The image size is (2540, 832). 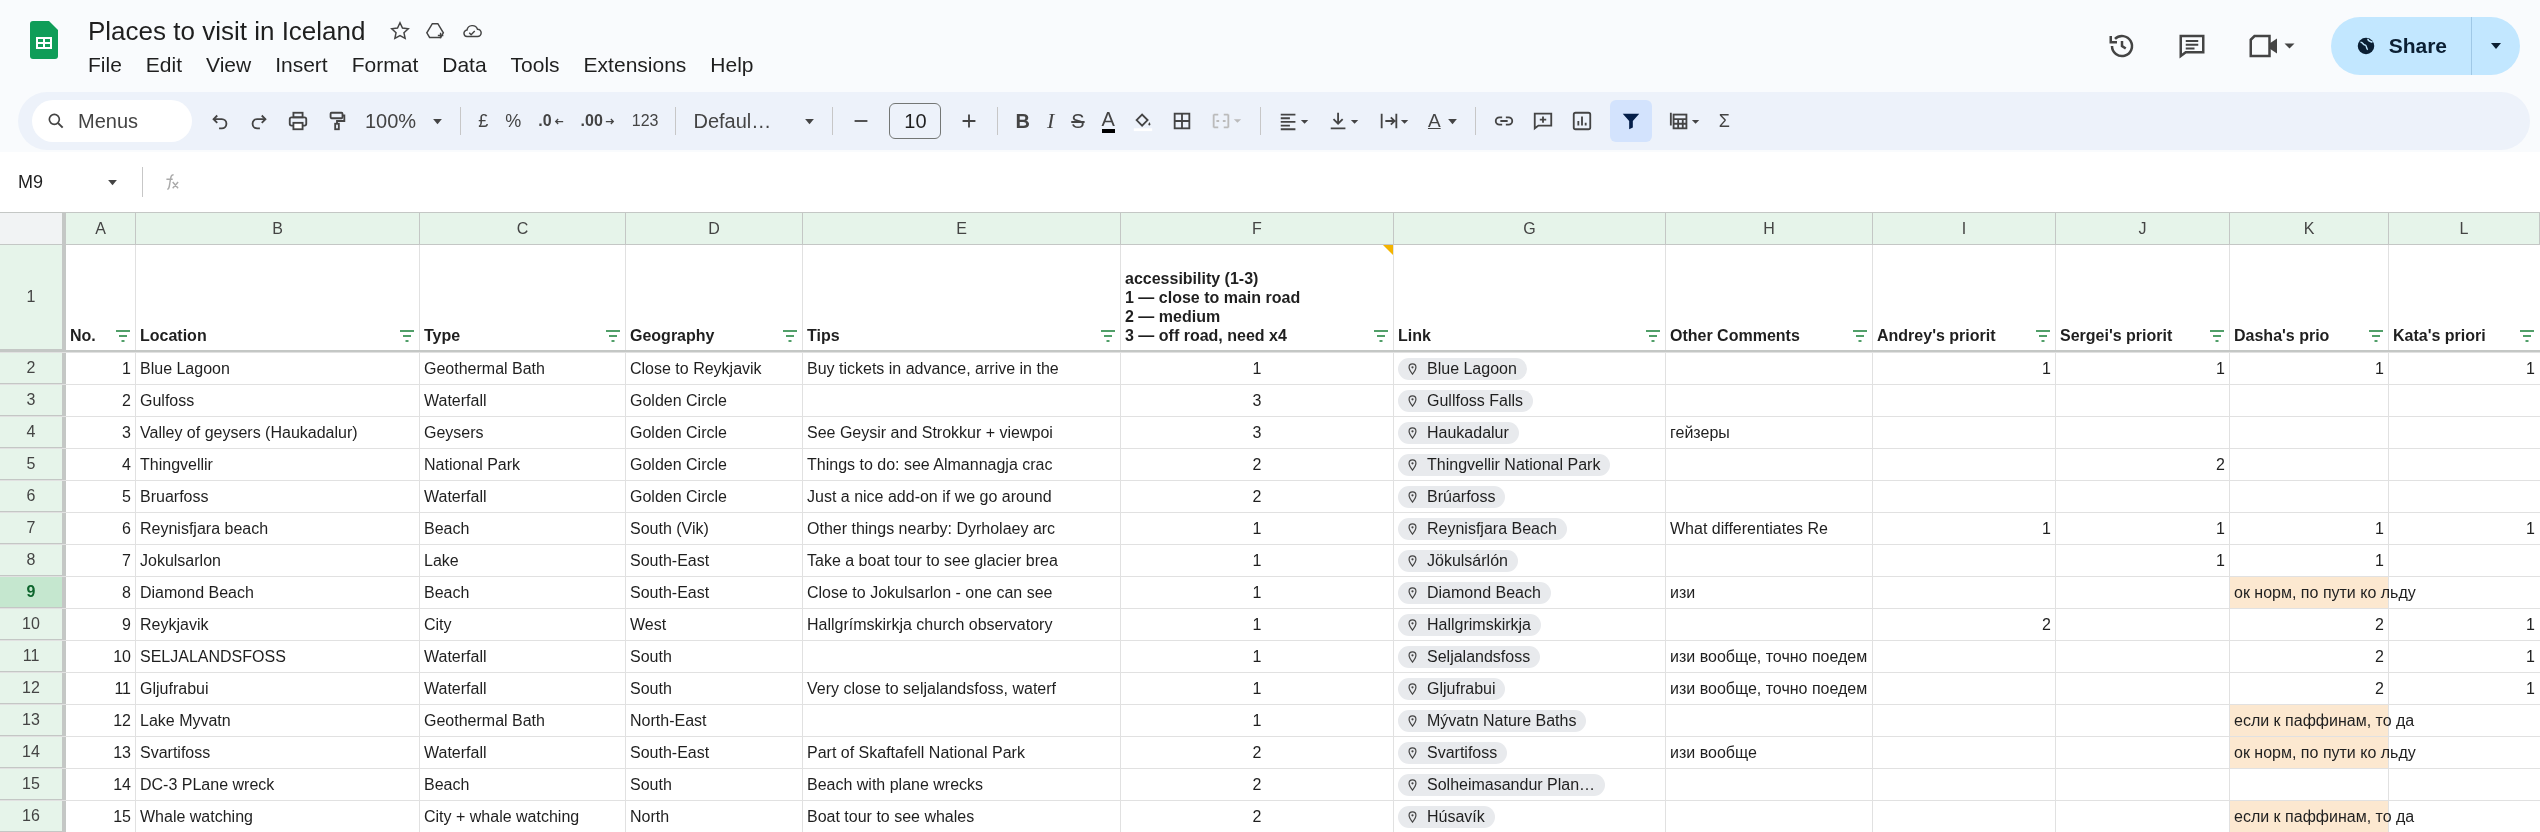 What do you see at coordinates (1108, 121) in the screenshot?
I see `text-color-button: A` at bounding box center [1108, 121].